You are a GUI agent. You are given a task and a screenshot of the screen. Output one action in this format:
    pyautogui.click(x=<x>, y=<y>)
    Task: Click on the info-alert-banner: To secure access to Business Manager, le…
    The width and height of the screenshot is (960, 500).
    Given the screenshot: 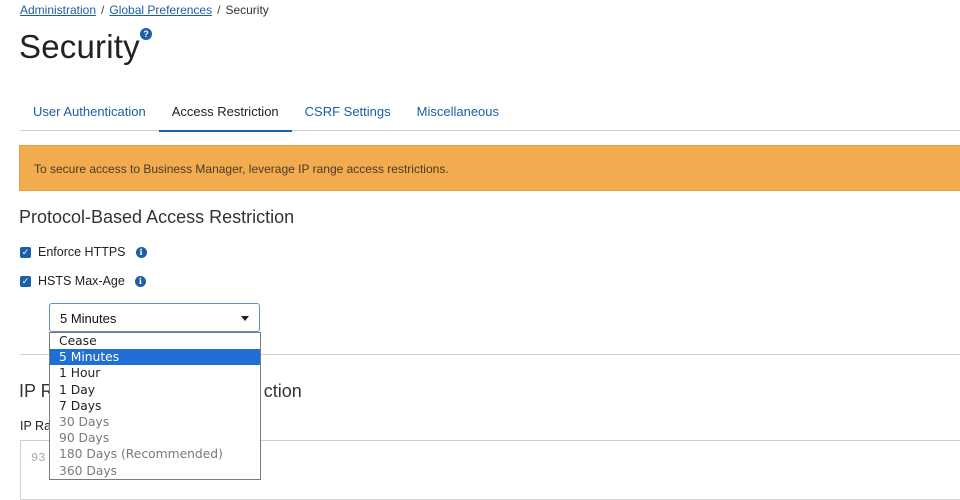 What is the action you would take?
    pyautogui.click(x=489, y=168)
    